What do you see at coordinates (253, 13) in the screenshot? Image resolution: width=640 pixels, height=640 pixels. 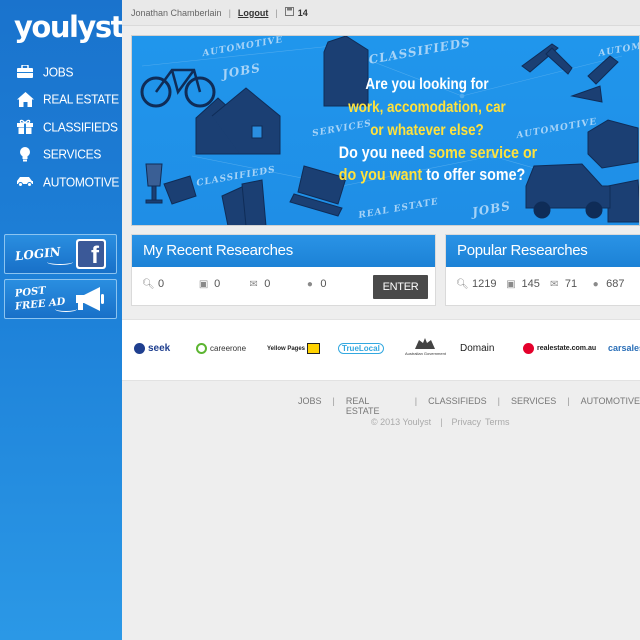 I see `logout-link: Logout` at bounding box center [253, 13].